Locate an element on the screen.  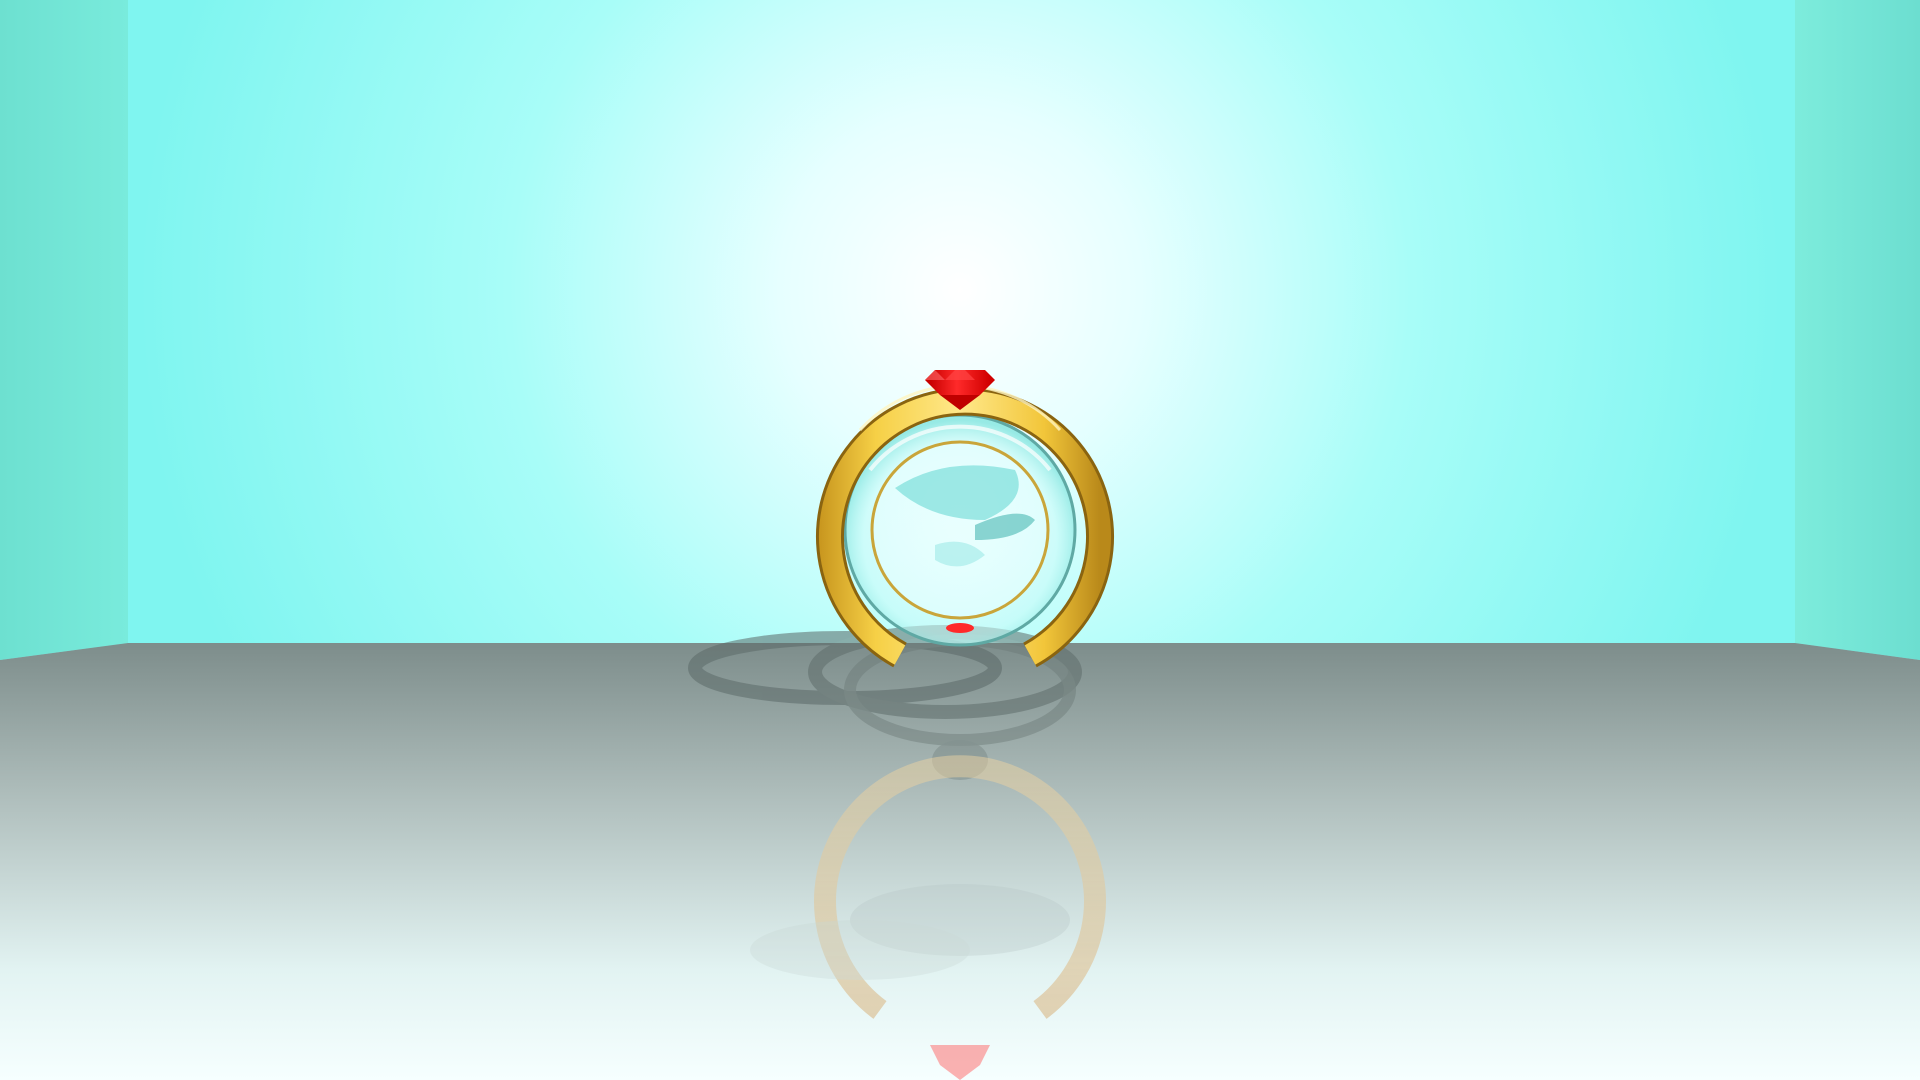
left-wall is located at coordinates (64, 330).